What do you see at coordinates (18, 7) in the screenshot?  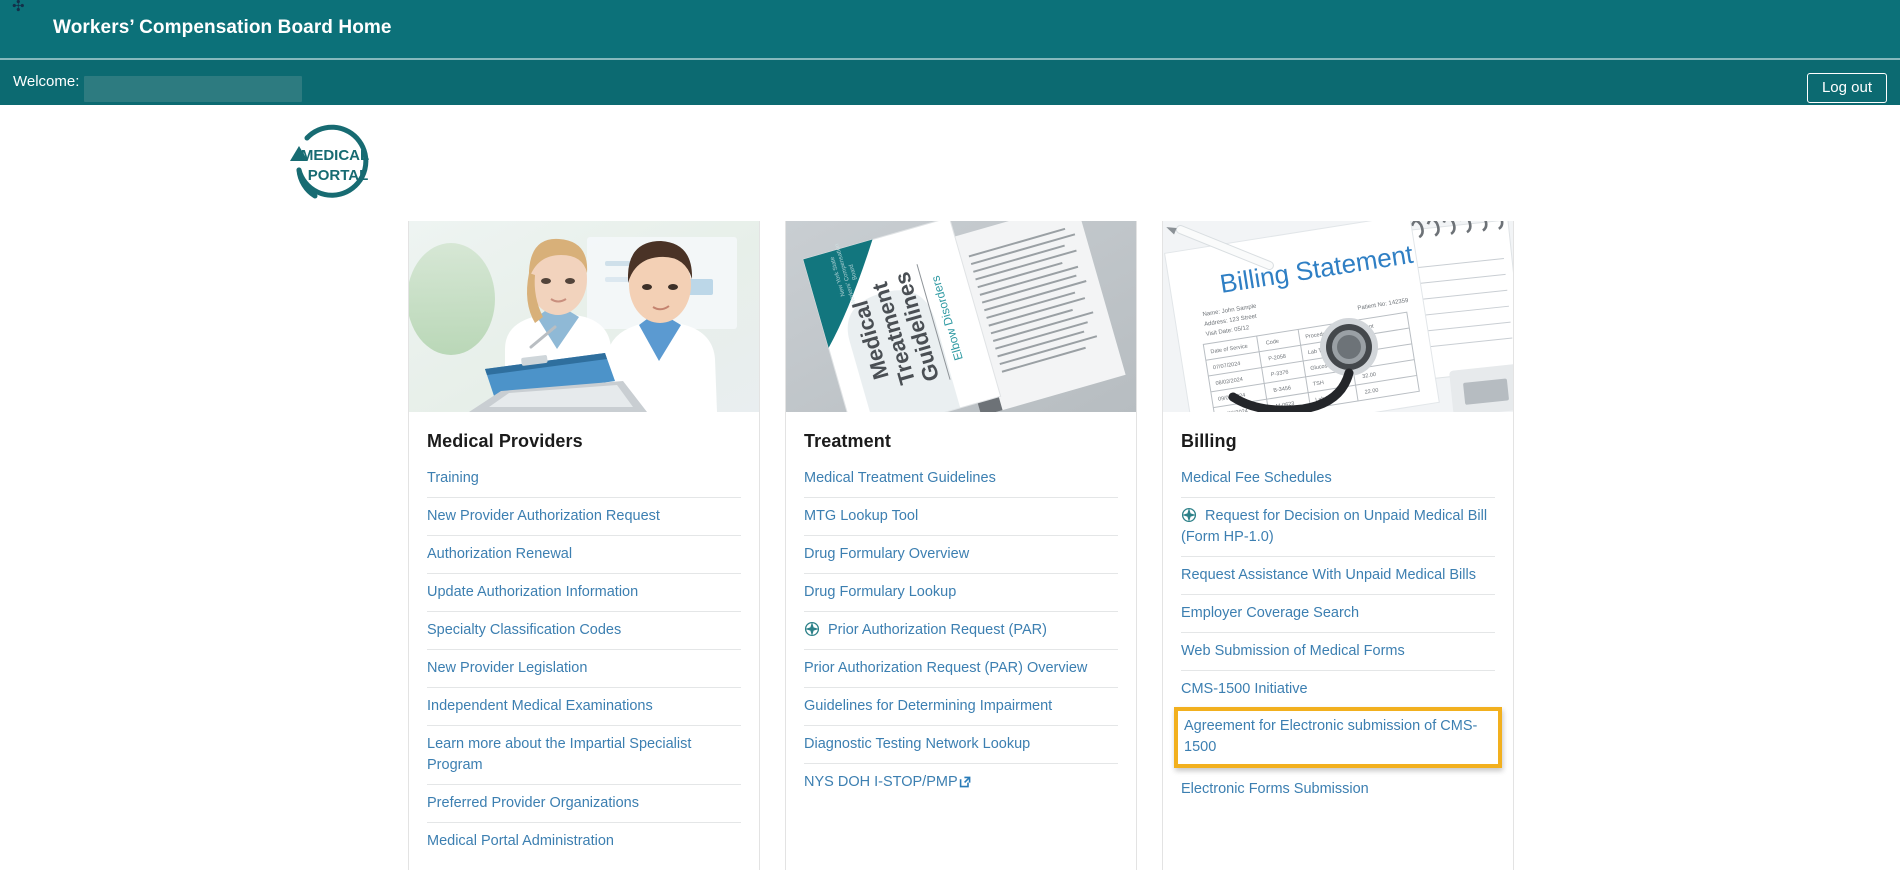 I see `mouse-cursor-icon: ✣` at bounding box center [18, 7].